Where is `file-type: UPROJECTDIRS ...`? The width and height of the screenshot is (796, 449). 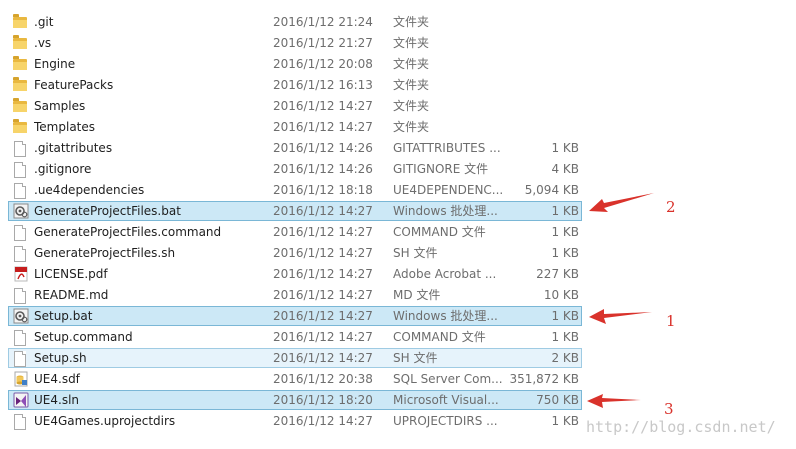 file-type: UPROJECTDIRS ... is located at coordinates (445, 421).